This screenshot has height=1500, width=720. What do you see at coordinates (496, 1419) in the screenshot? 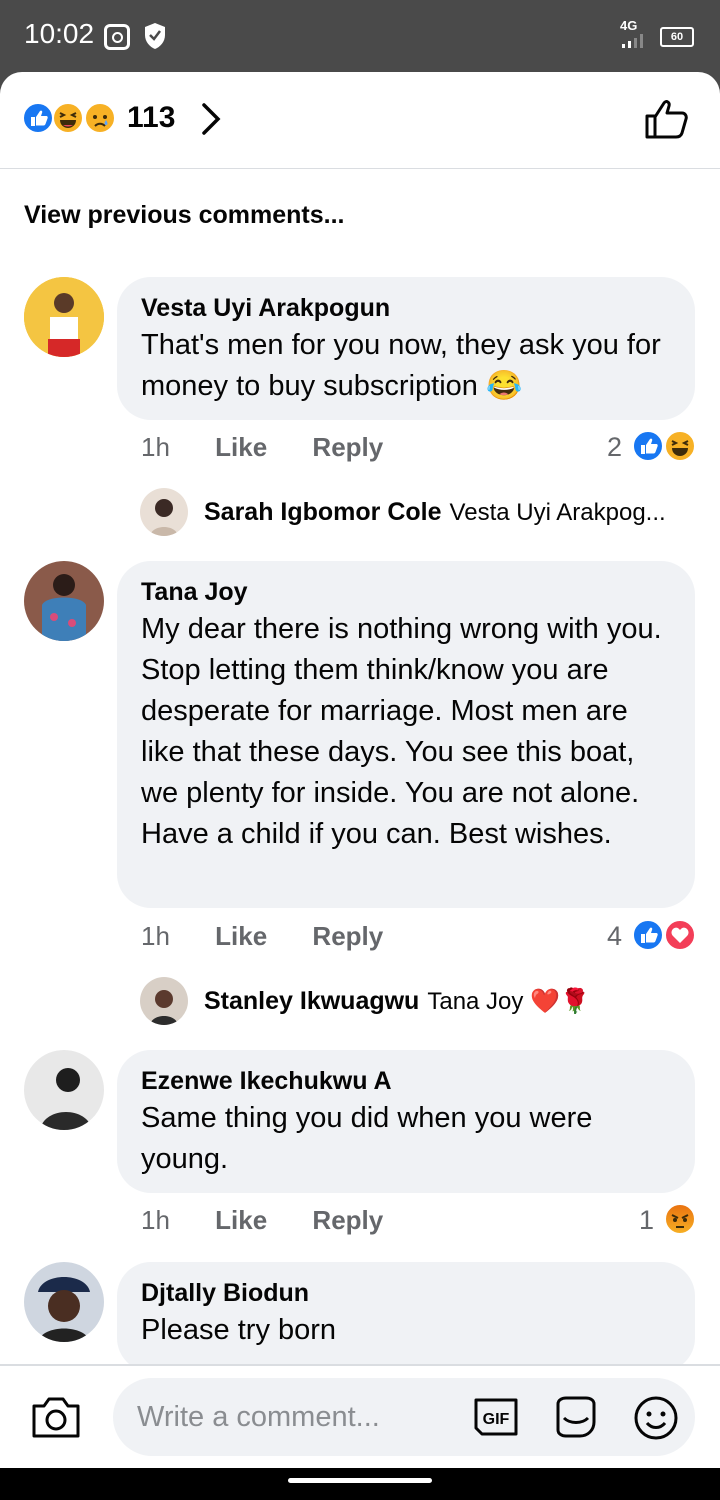
I see `svg-text: GIF` at bounding box center [496, 1419].